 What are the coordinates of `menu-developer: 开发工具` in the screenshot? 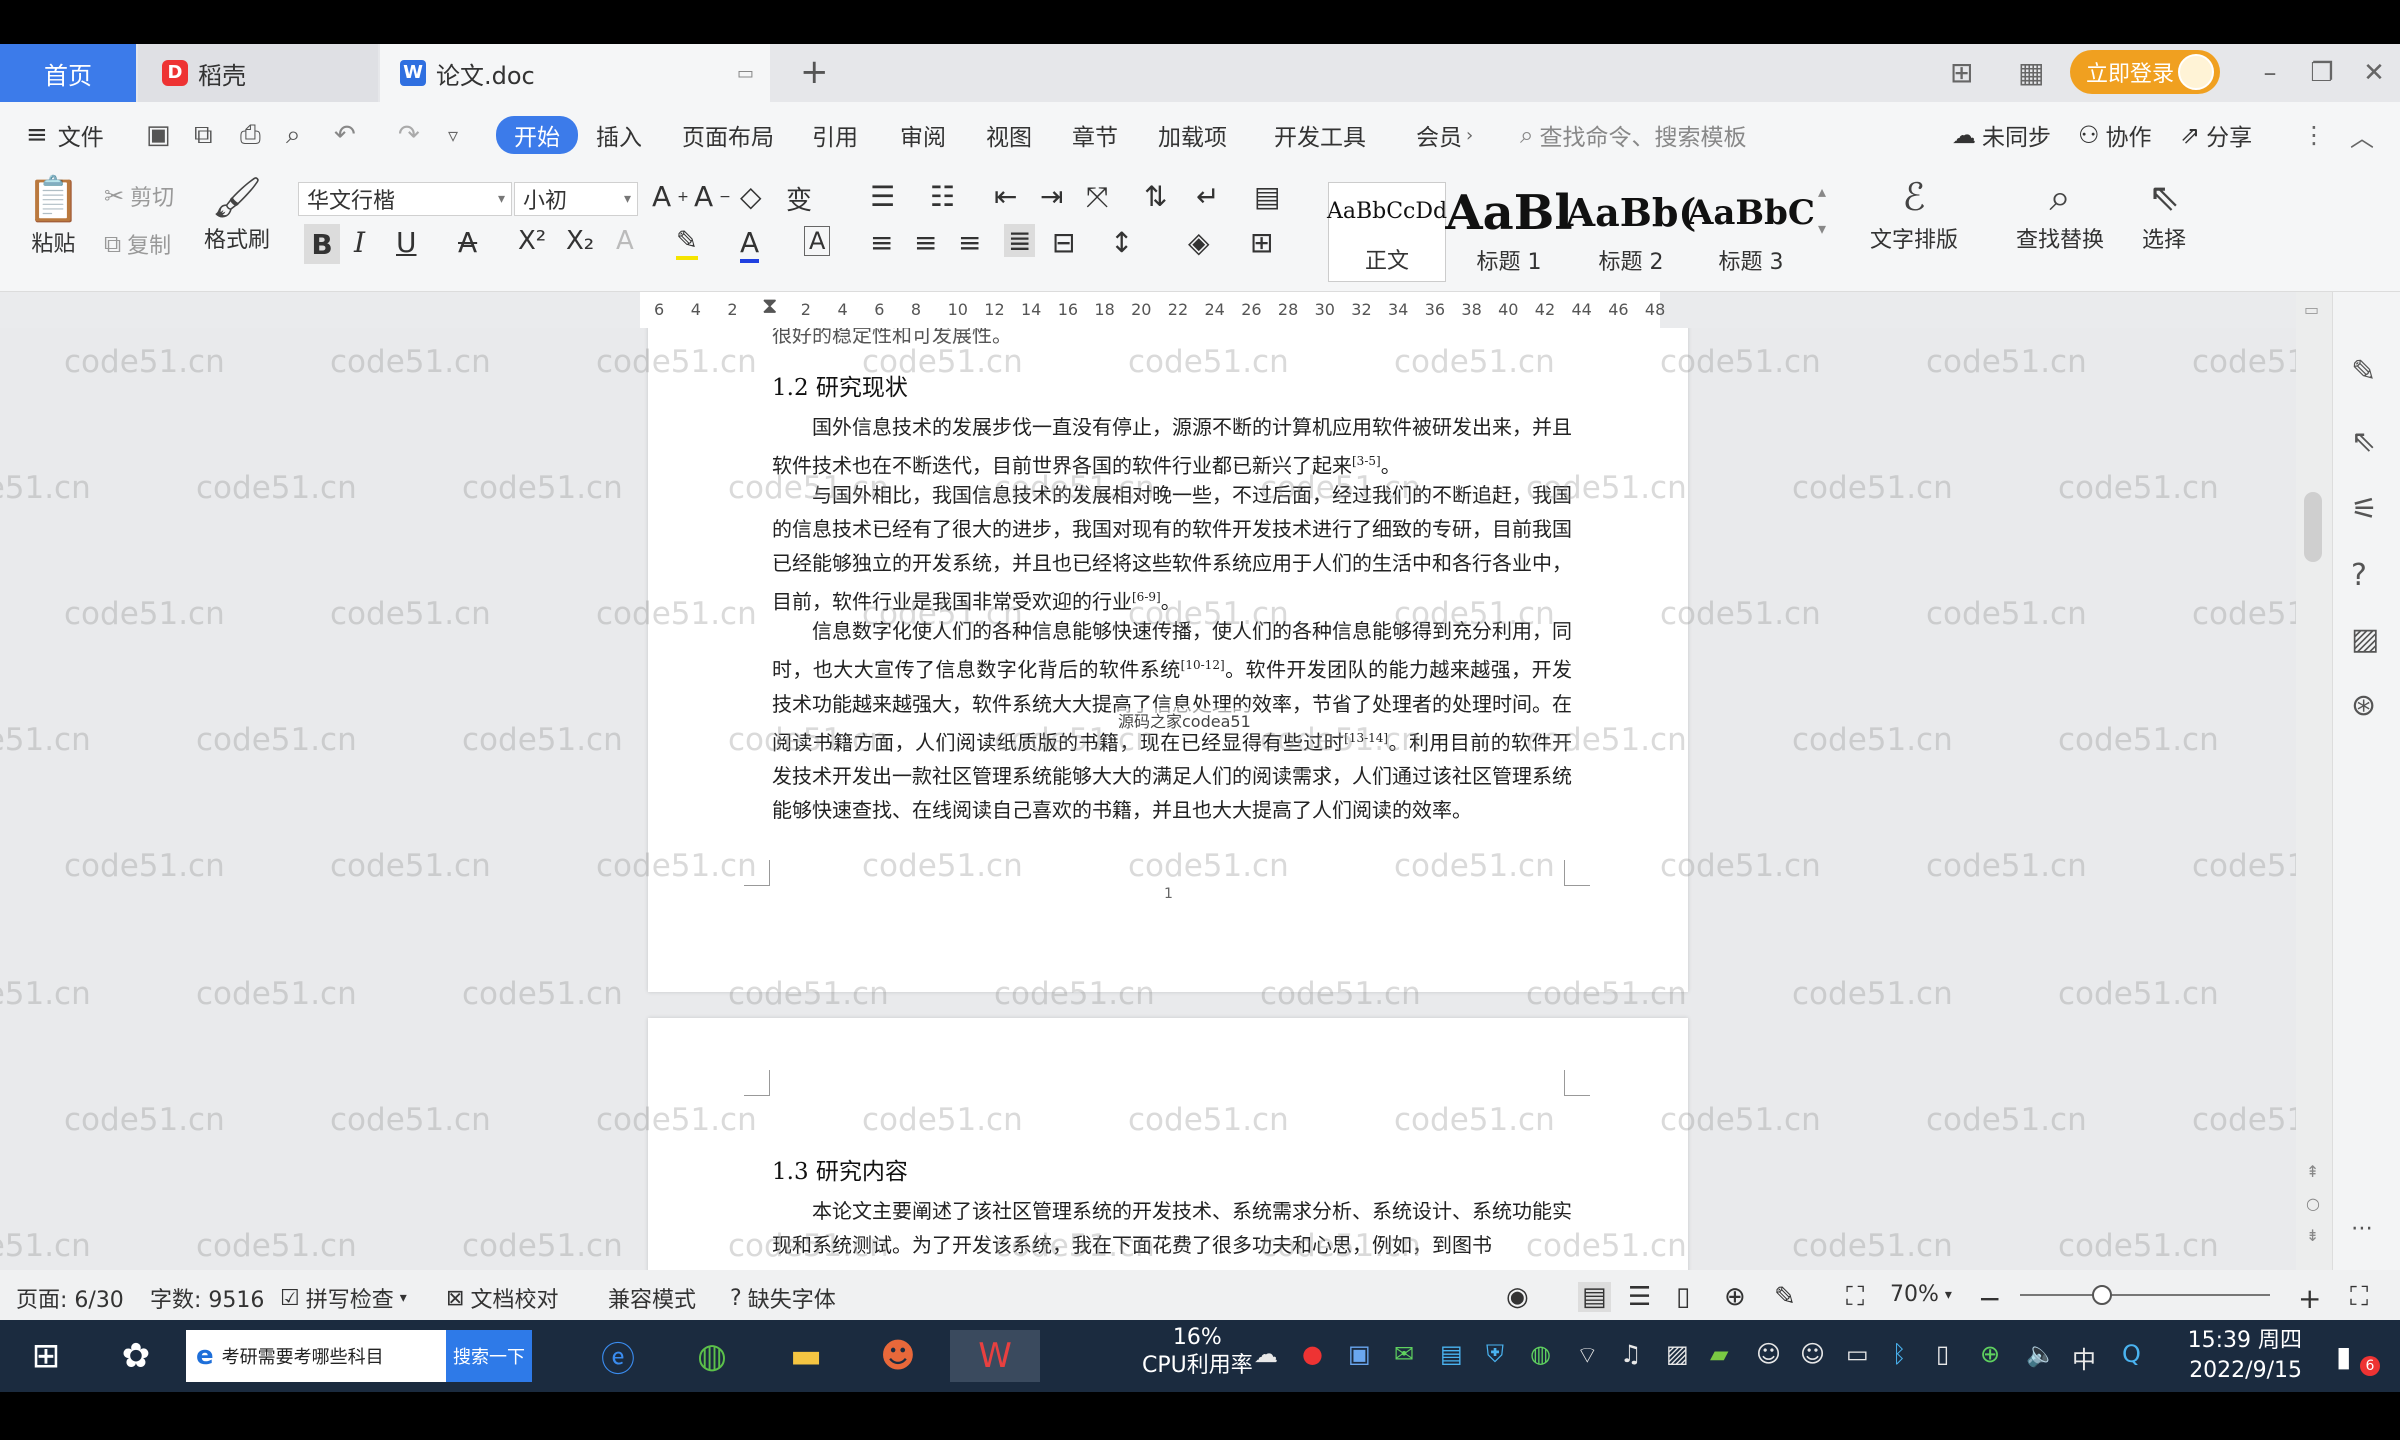 It's located at (1320, 135).